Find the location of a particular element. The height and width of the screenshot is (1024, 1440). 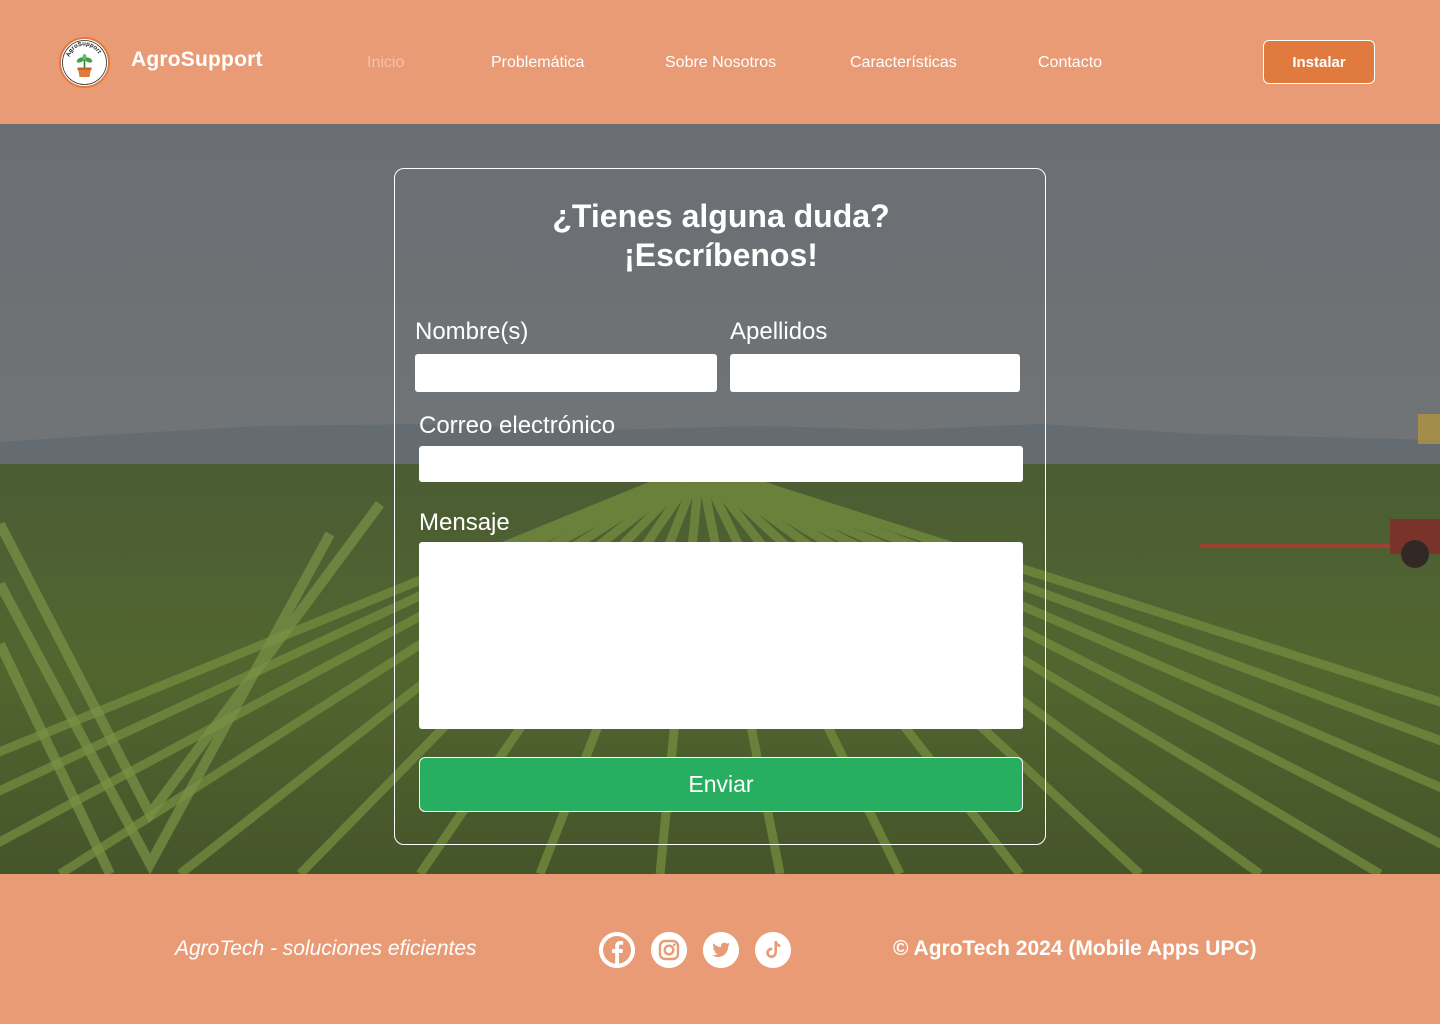

email-label: Correo electrónico is located at coordinates (517, 425).